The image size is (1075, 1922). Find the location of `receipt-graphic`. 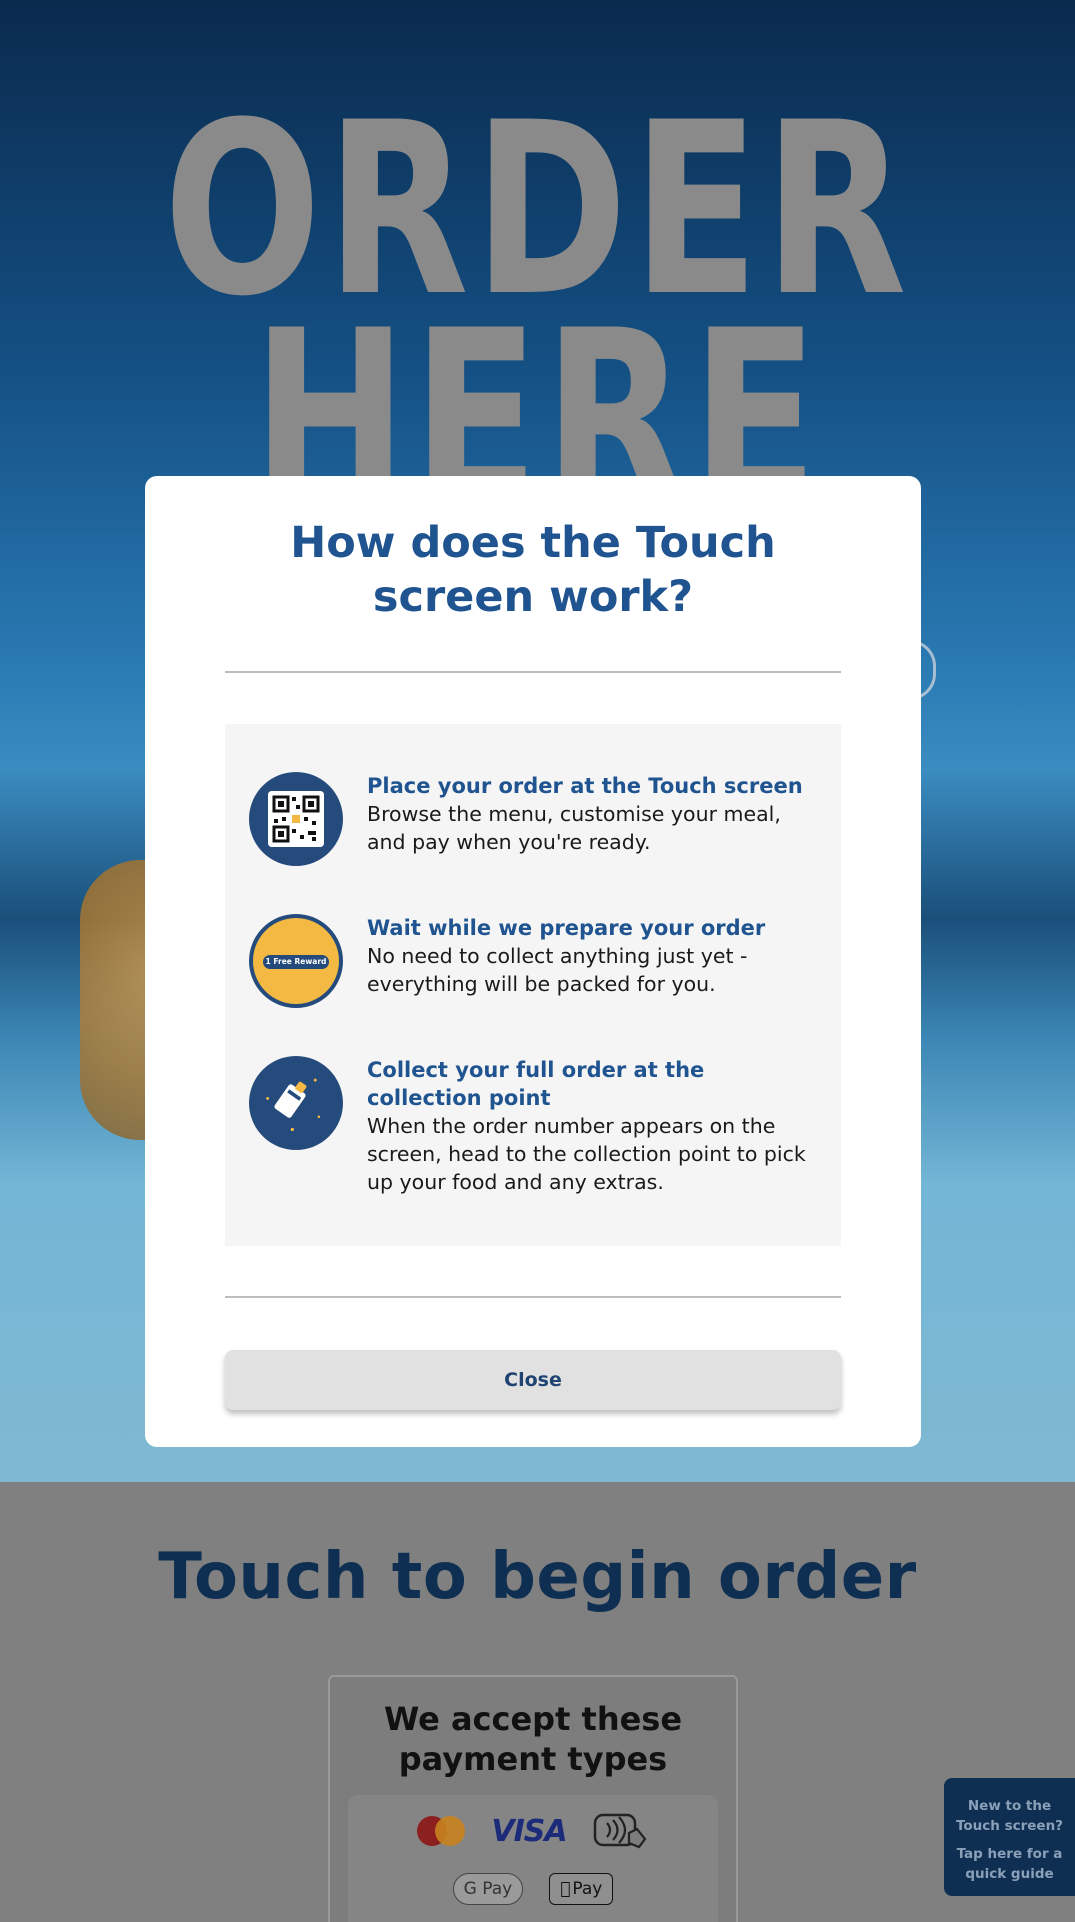

receipt-graphic is located at coordinates (293, 1105).